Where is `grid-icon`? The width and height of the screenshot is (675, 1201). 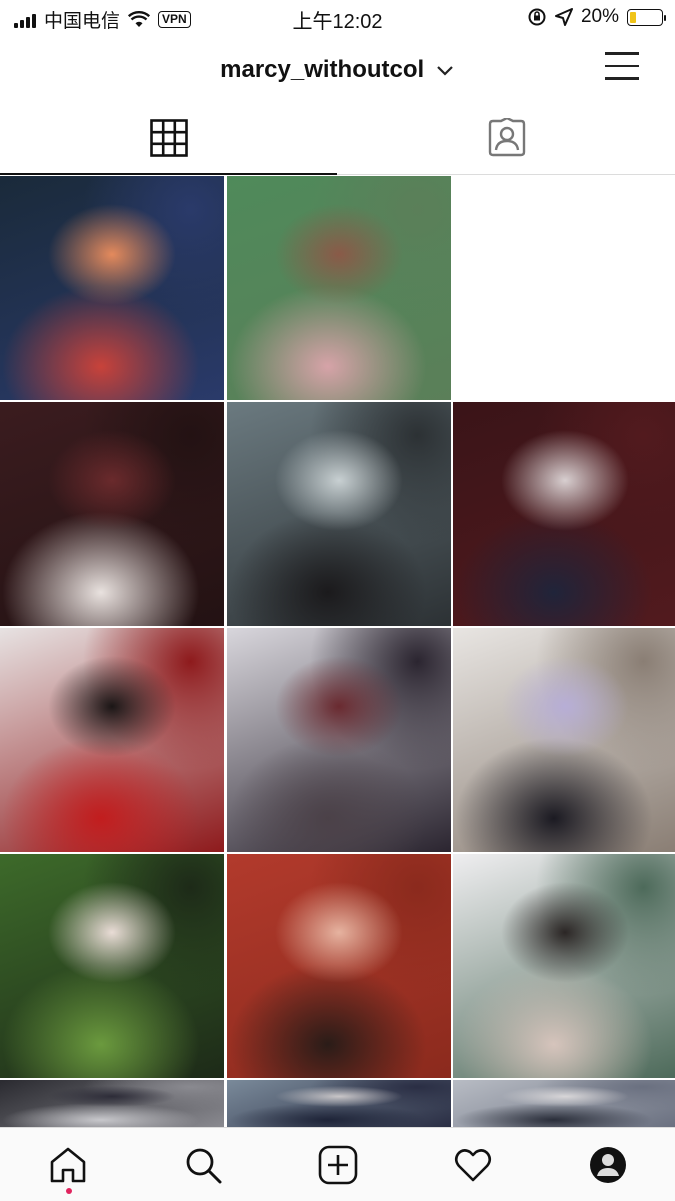
grid-icon is located at coordinates (168, 138).